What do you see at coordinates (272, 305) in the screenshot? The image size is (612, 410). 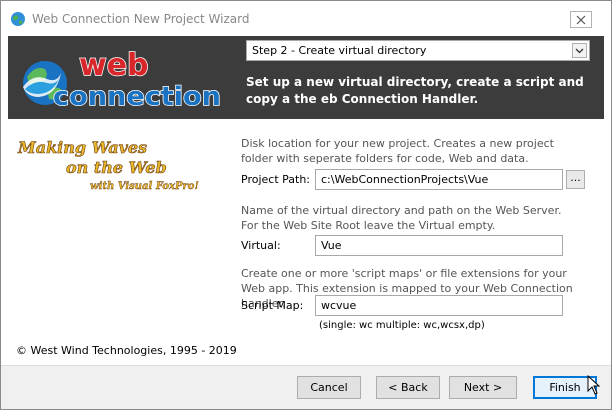 I see `script-map-label: Script Map:` at bounding box center [272, 305].